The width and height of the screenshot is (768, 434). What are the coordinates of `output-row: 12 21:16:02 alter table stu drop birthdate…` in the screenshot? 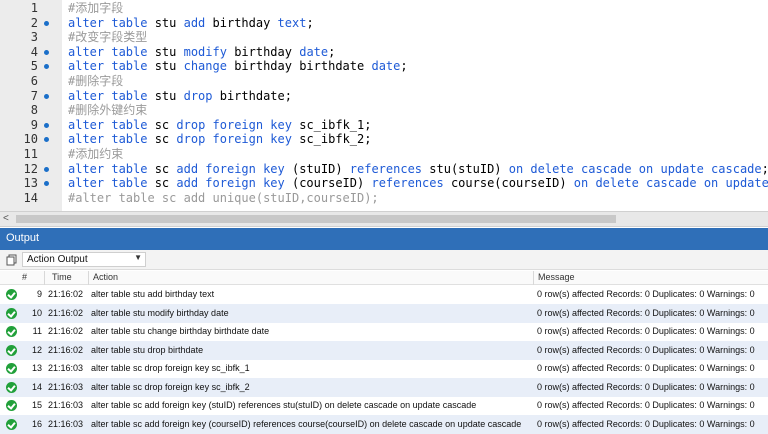 It's located at (384, 350).